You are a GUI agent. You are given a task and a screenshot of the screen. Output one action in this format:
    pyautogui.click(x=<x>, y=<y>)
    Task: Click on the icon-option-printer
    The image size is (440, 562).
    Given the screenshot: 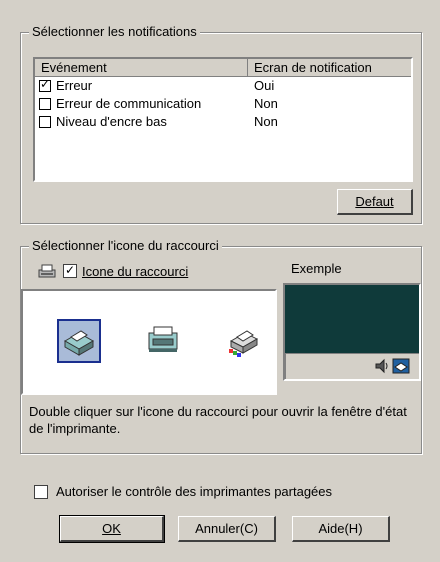 What is the action you would take?
    pyautogui.click(x=79, y=341)
    